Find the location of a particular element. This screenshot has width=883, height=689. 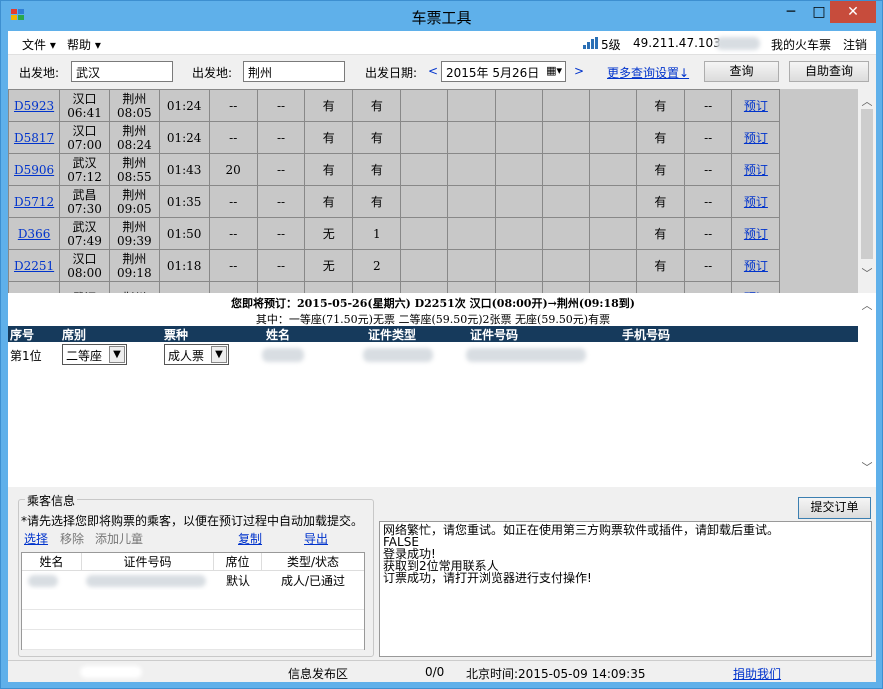

auto-query-button: 自助查询 is located at coordinates (829, 71).